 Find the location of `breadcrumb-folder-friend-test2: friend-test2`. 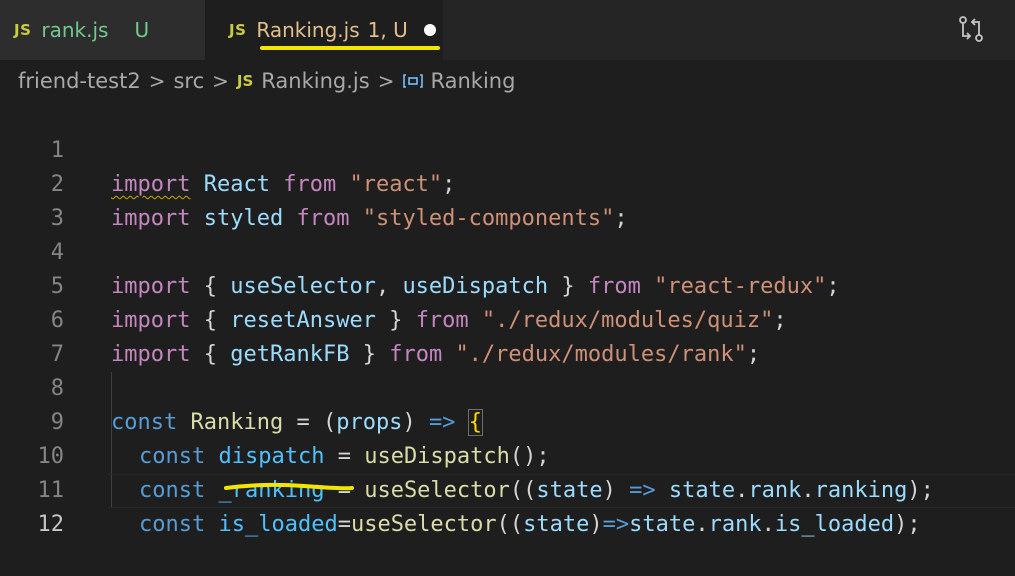

breadcrumb-folder-friend-test2: friend-test2 is located at coordinates (79, 81).